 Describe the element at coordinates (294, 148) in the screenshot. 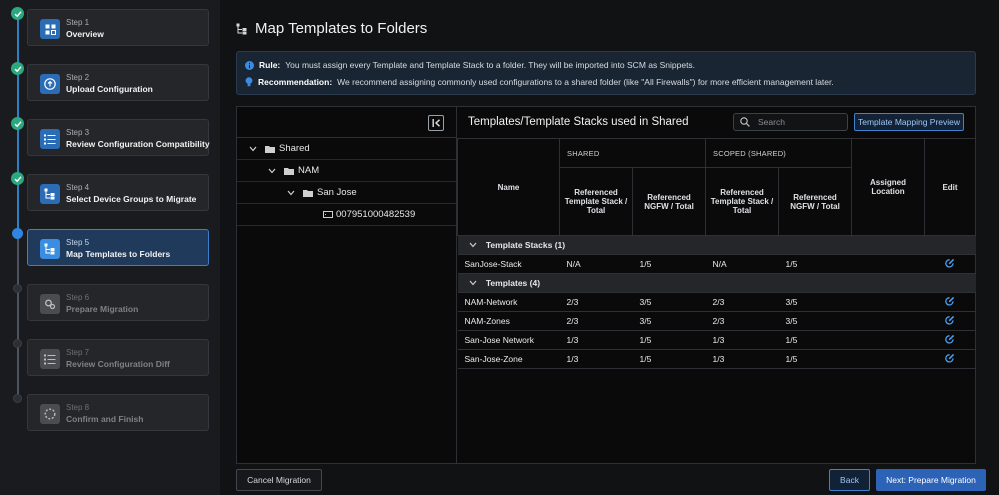

I see `tree-node-label: Shared` at that location.